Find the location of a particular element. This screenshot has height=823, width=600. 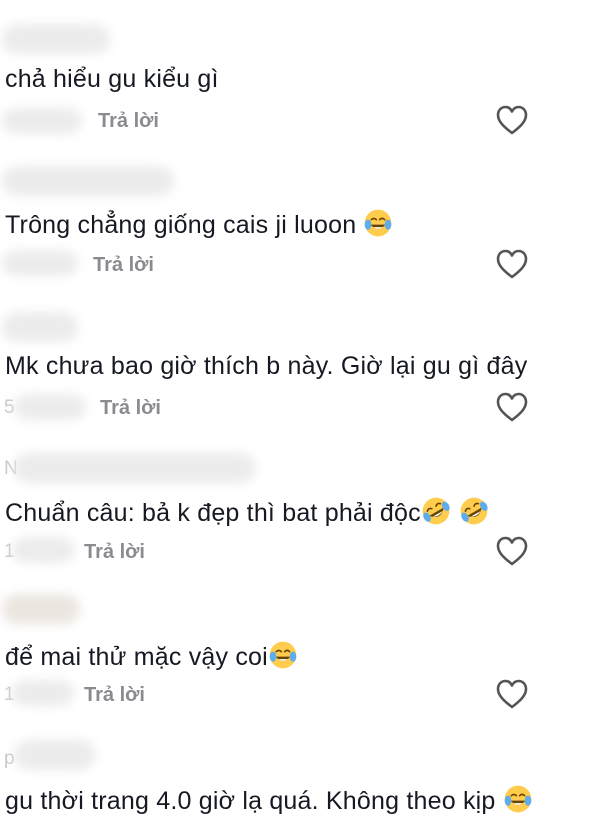

comment-text: chả hiểu gu kiểu gì is located at coordinates (112, 79).